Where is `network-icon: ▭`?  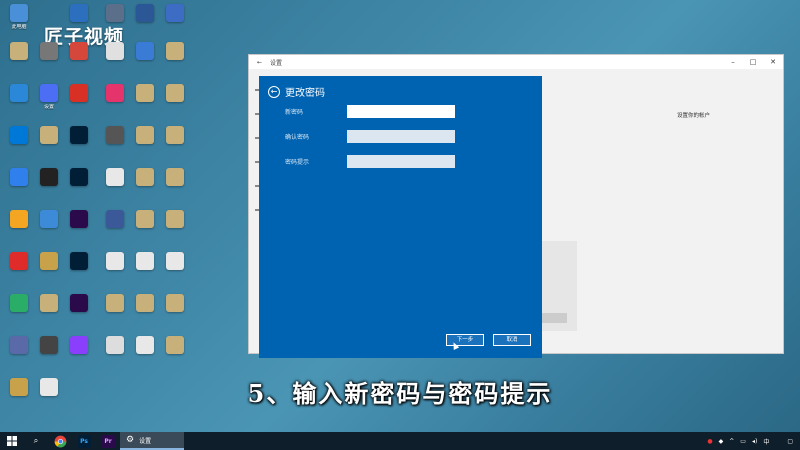
network-icon: ▭ is located at coordinates (743, 441).